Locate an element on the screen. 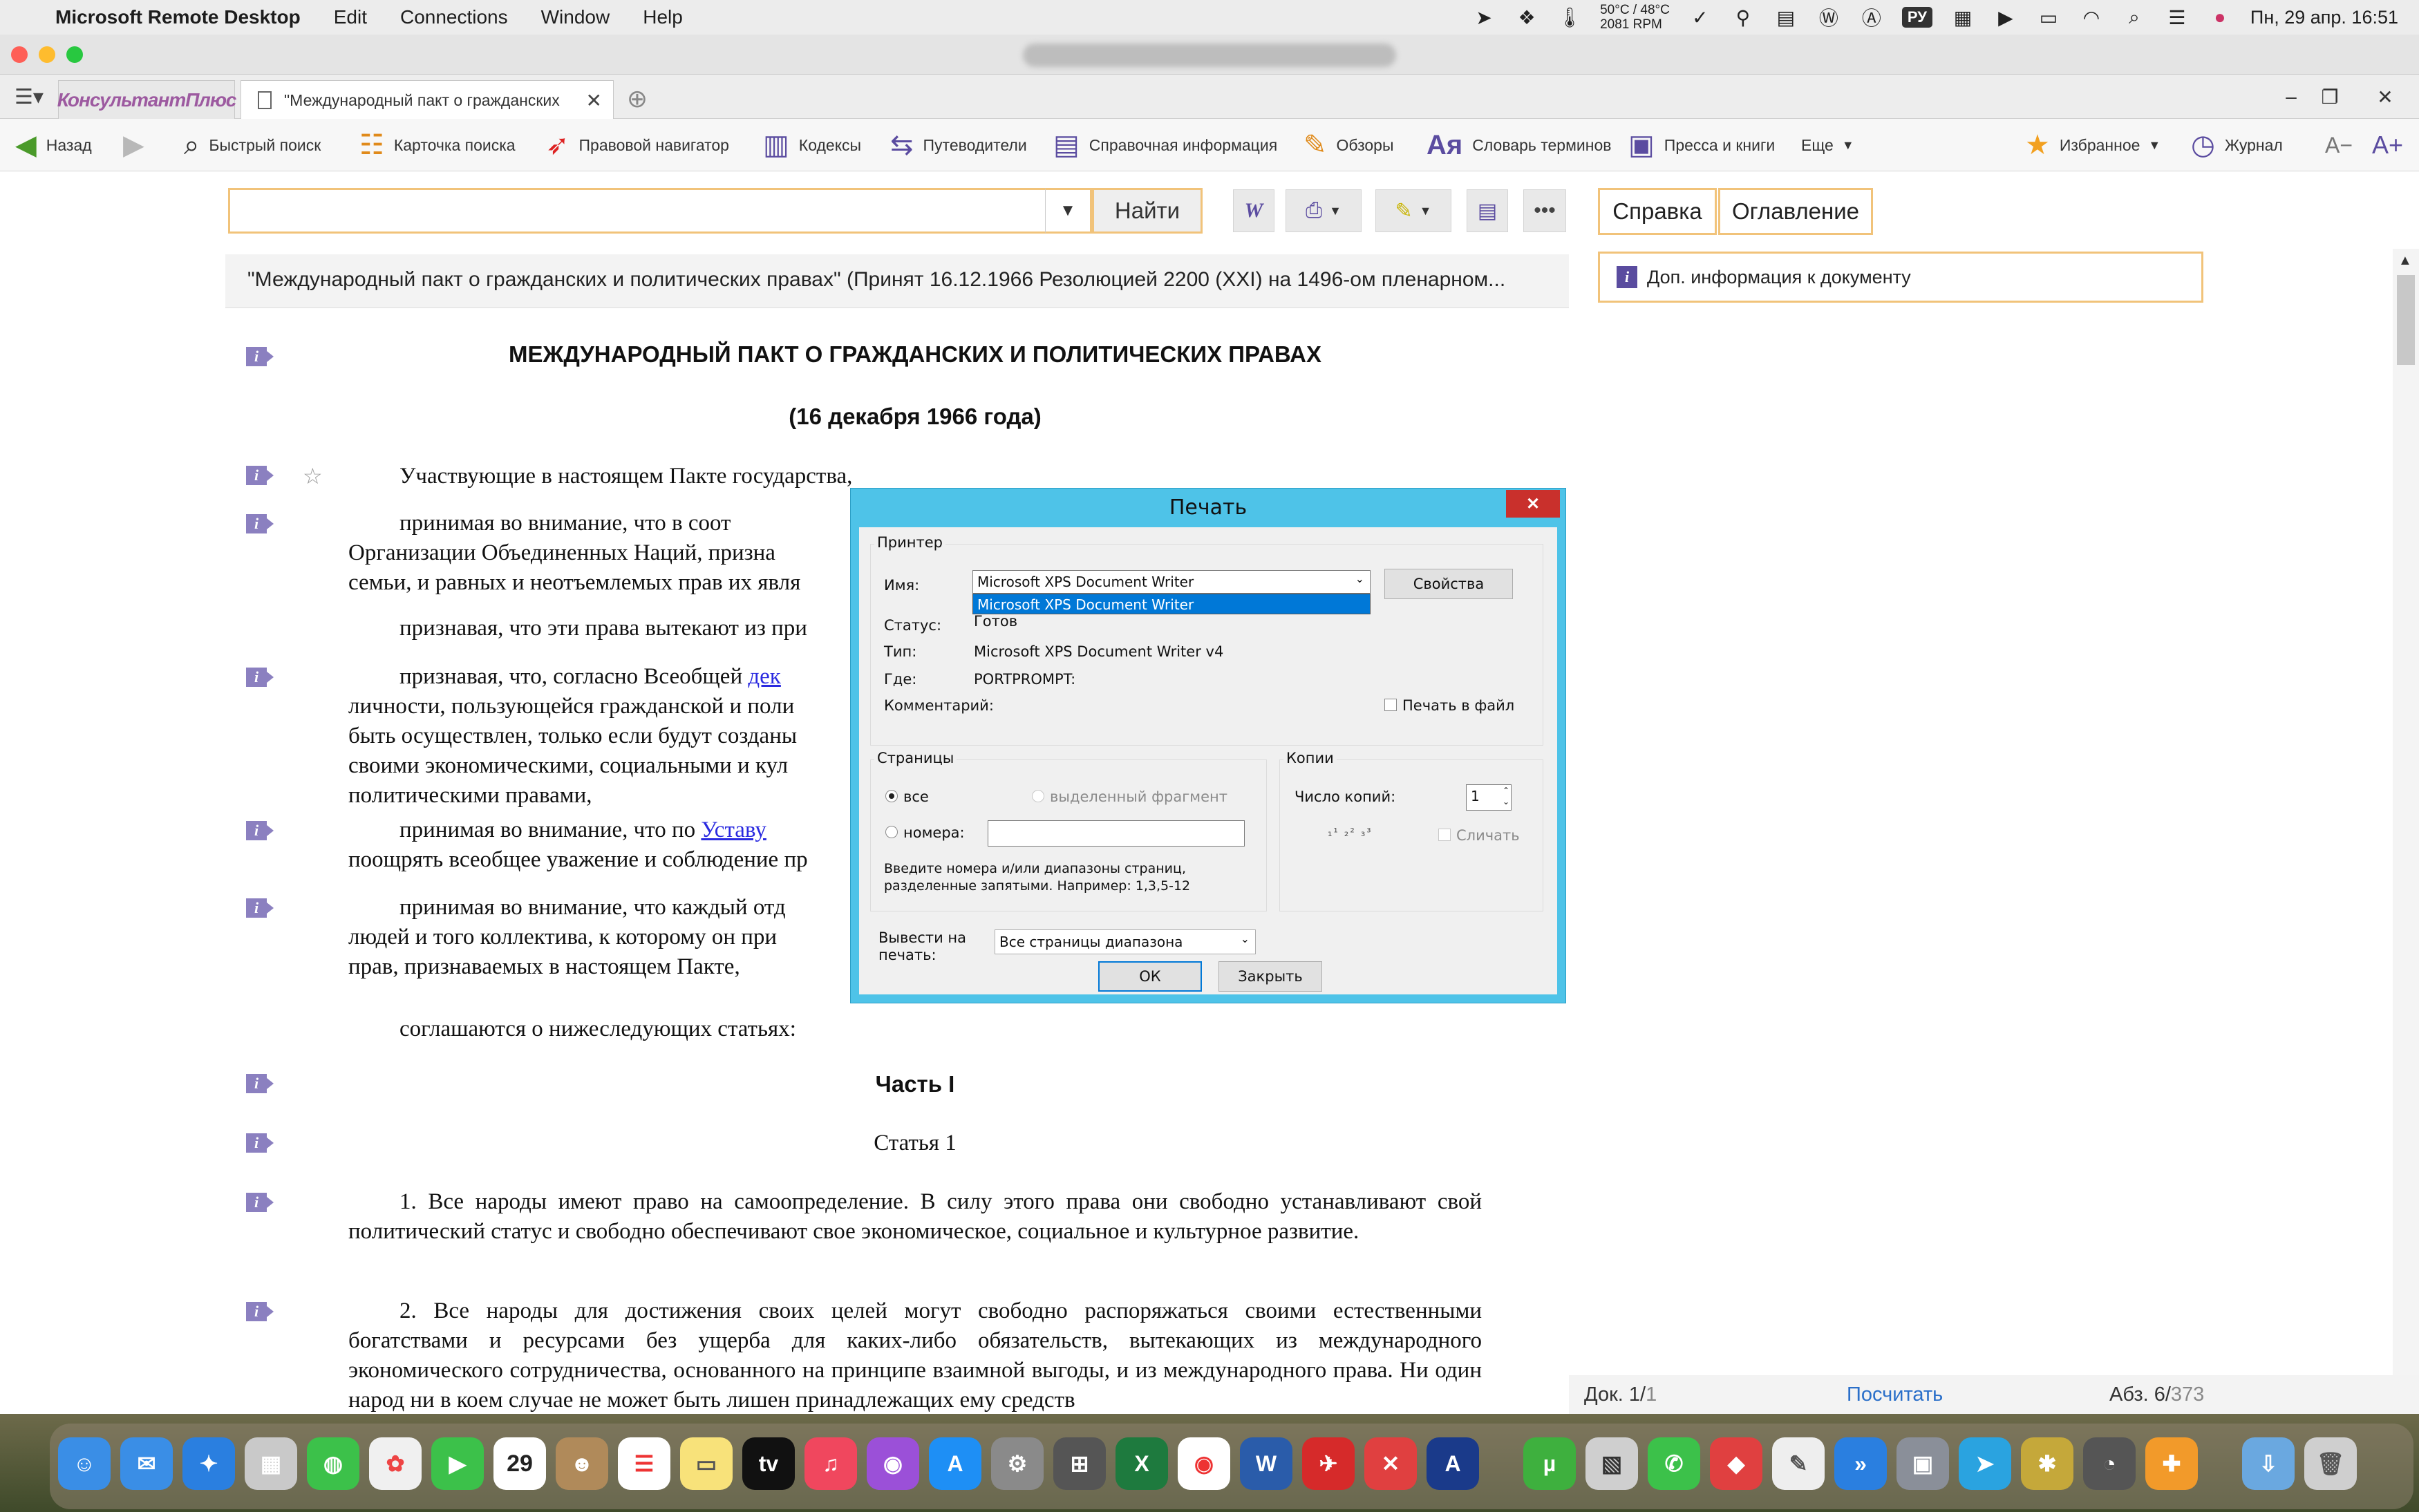 Image resolution: width=2419 pixels, height=1512 pixels. safari-icon: ✦ is located at coordinates (209, 1463).